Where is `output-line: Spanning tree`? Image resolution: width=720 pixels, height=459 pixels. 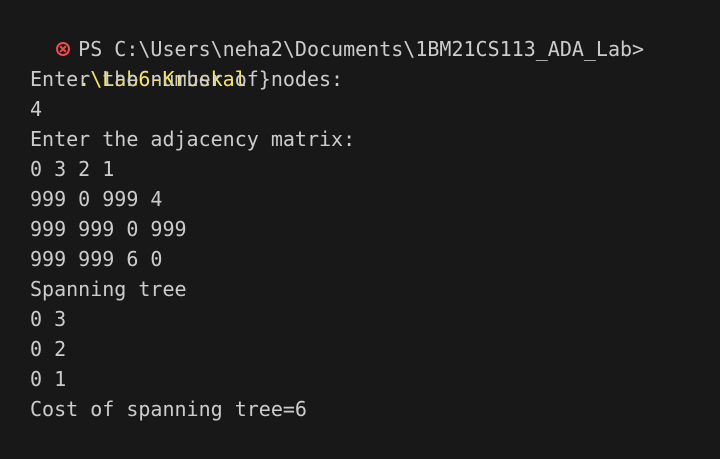 output-line: Spanning tree is located at coordinates (108, 289).